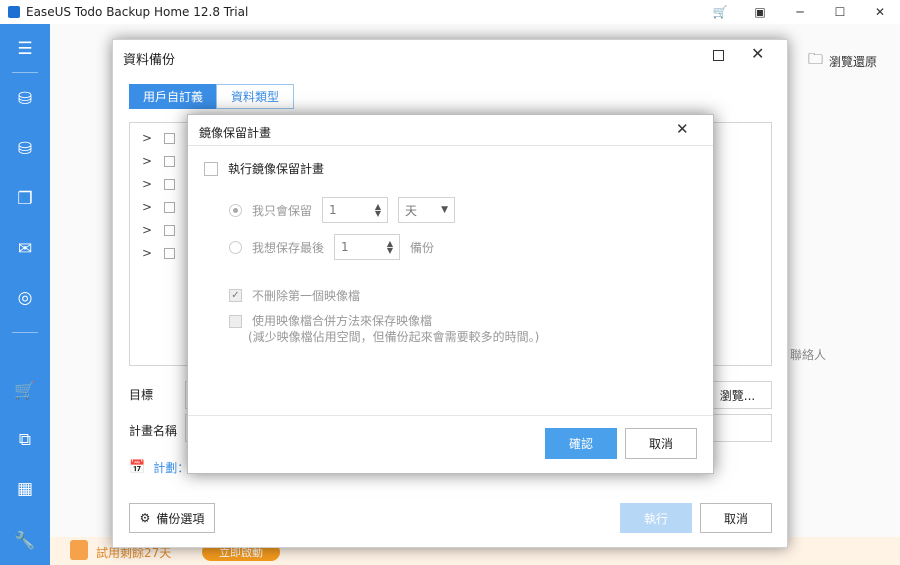 The height and width of the screenshot is (565, 900). I want to click on keep-unit-value: 天, so click(411, 210).